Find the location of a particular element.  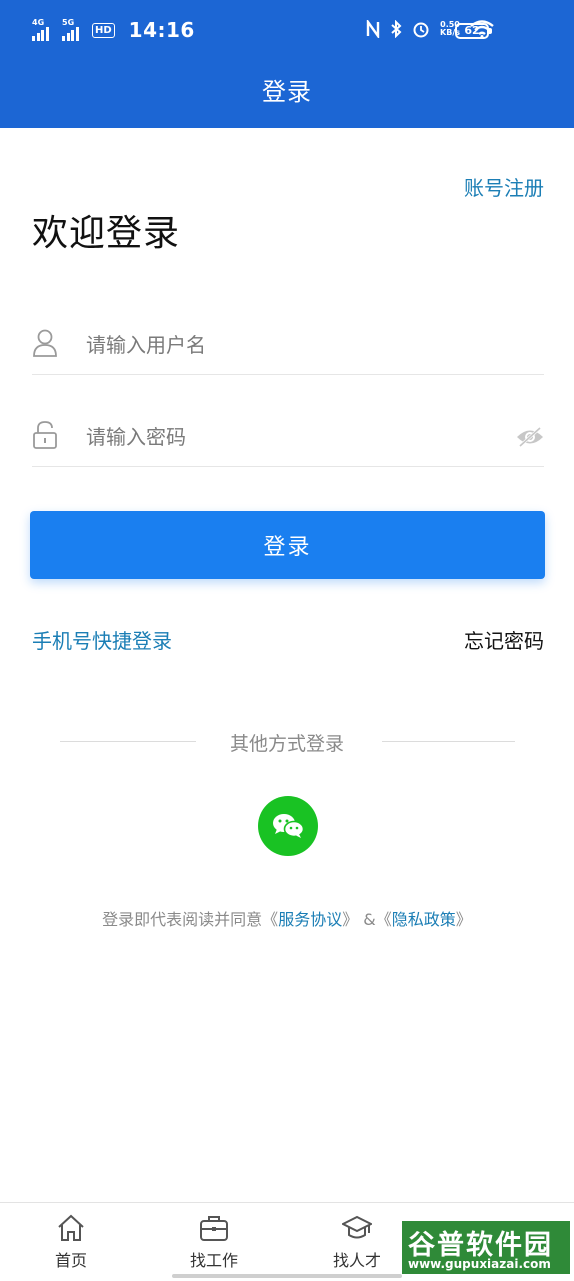

signal-4g-icon: 4G is located at coordinates (43, 30).